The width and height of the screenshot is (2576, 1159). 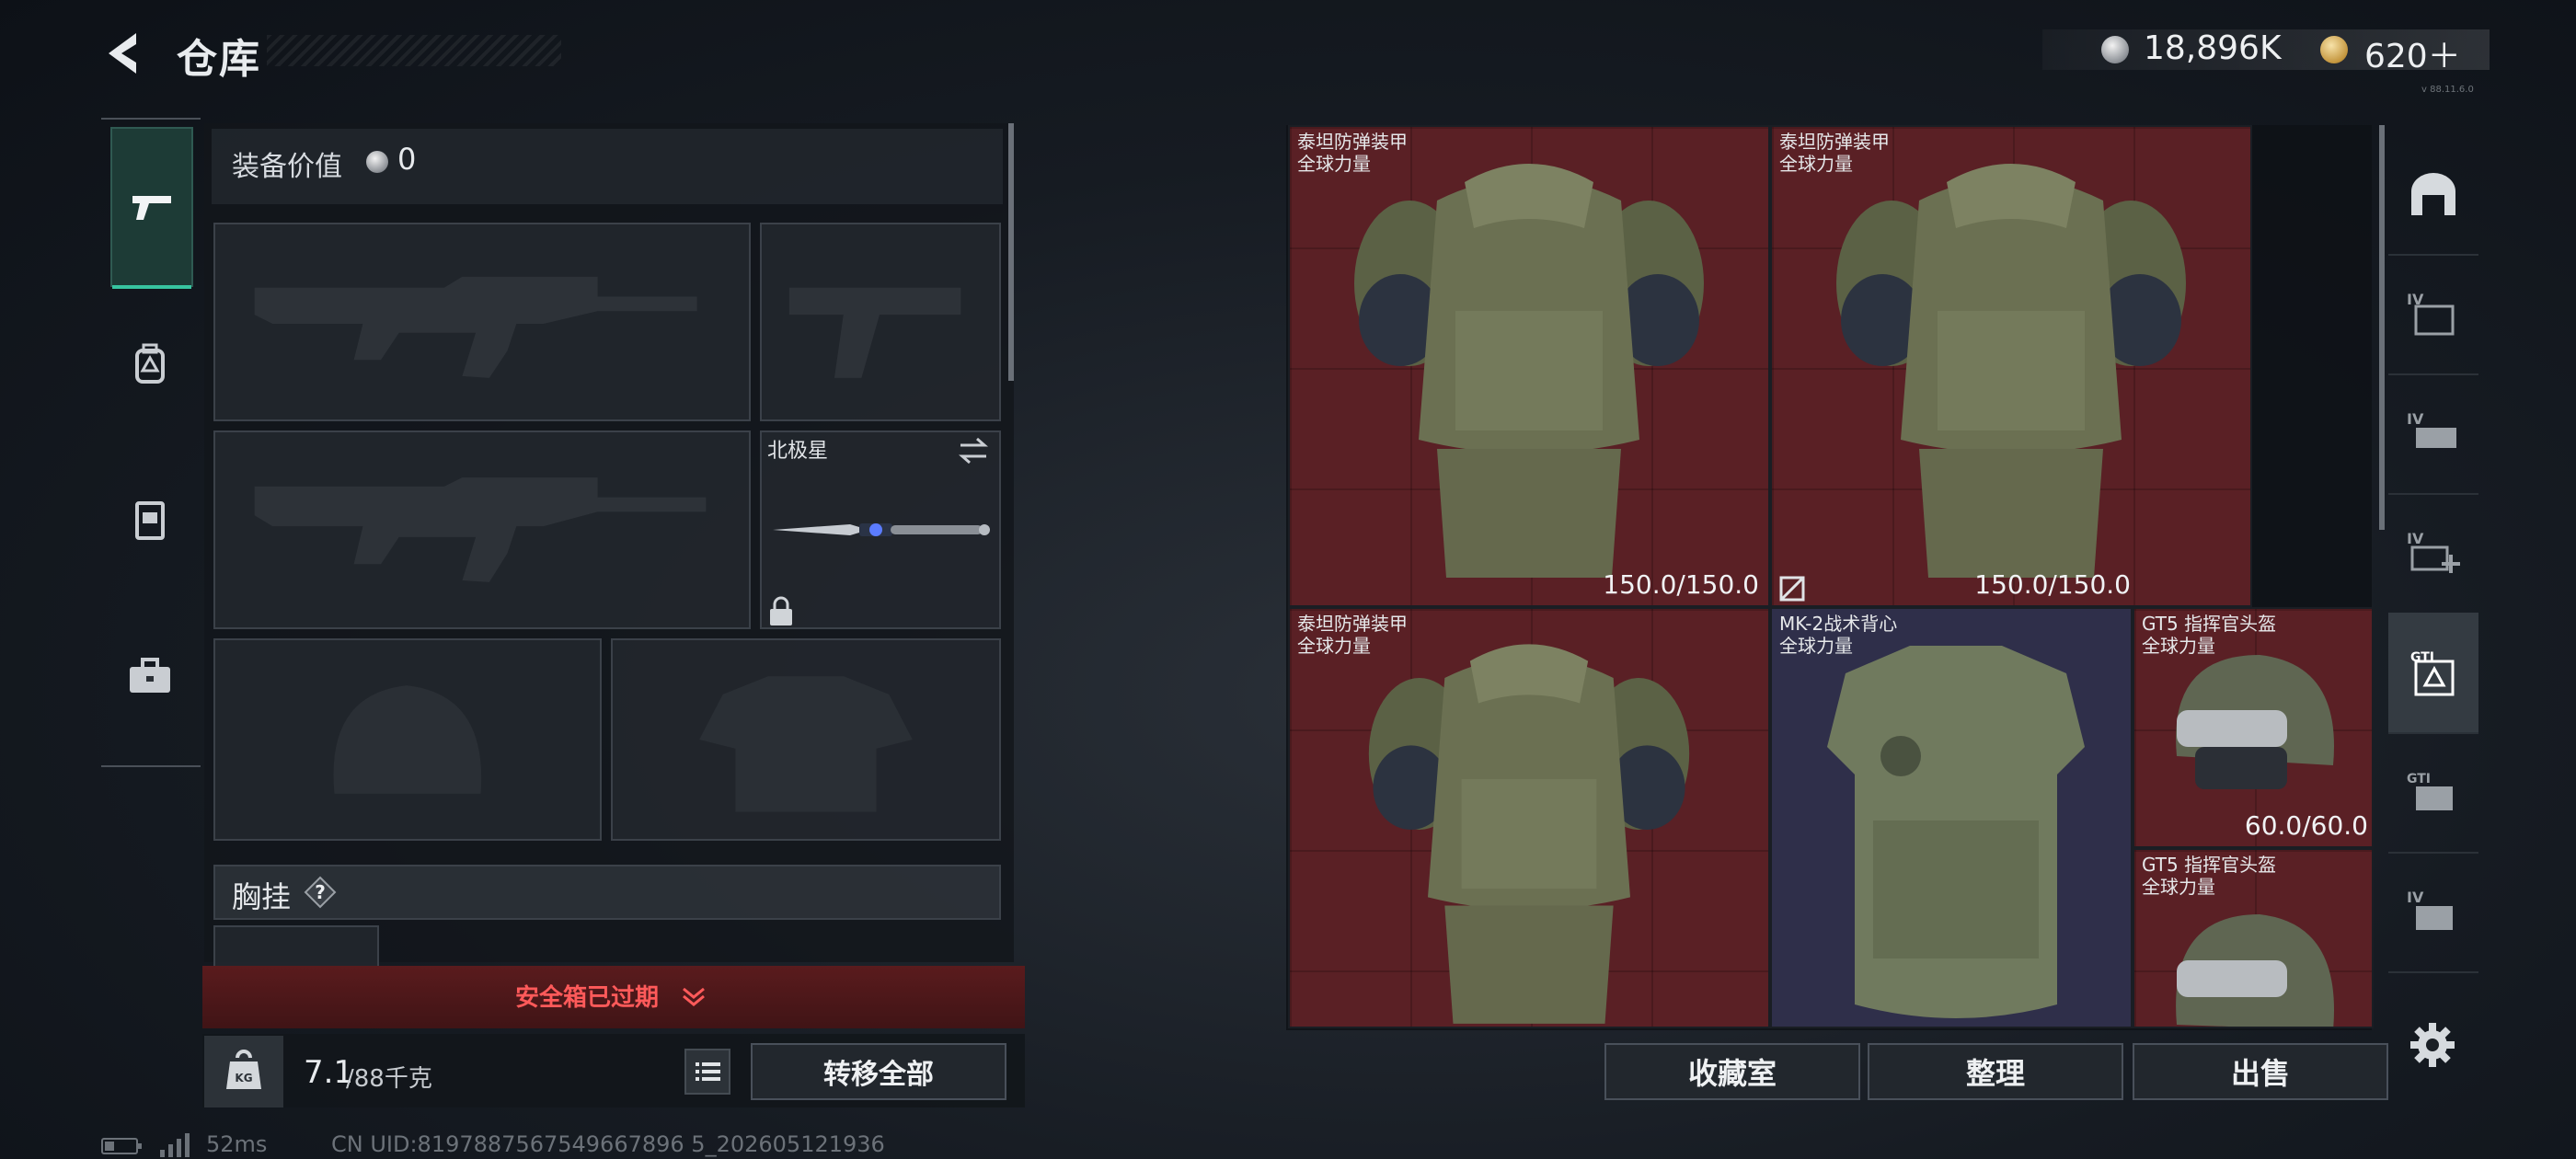 What do you see at coordinates (121, 53) in the screenshot?
I see `back-arrow-icon` at bounding box center [121, 53].